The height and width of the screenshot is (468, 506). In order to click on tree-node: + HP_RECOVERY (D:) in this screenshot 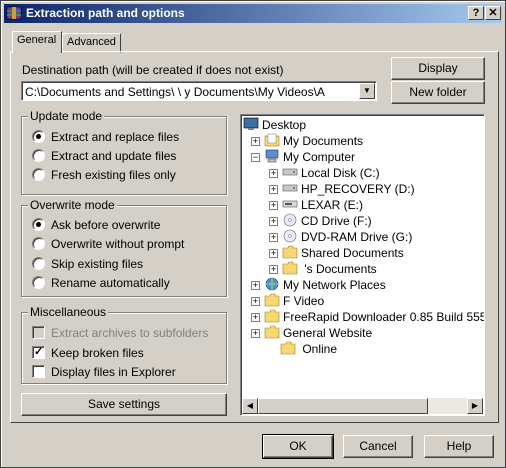, I will do `click(342, 189)`.